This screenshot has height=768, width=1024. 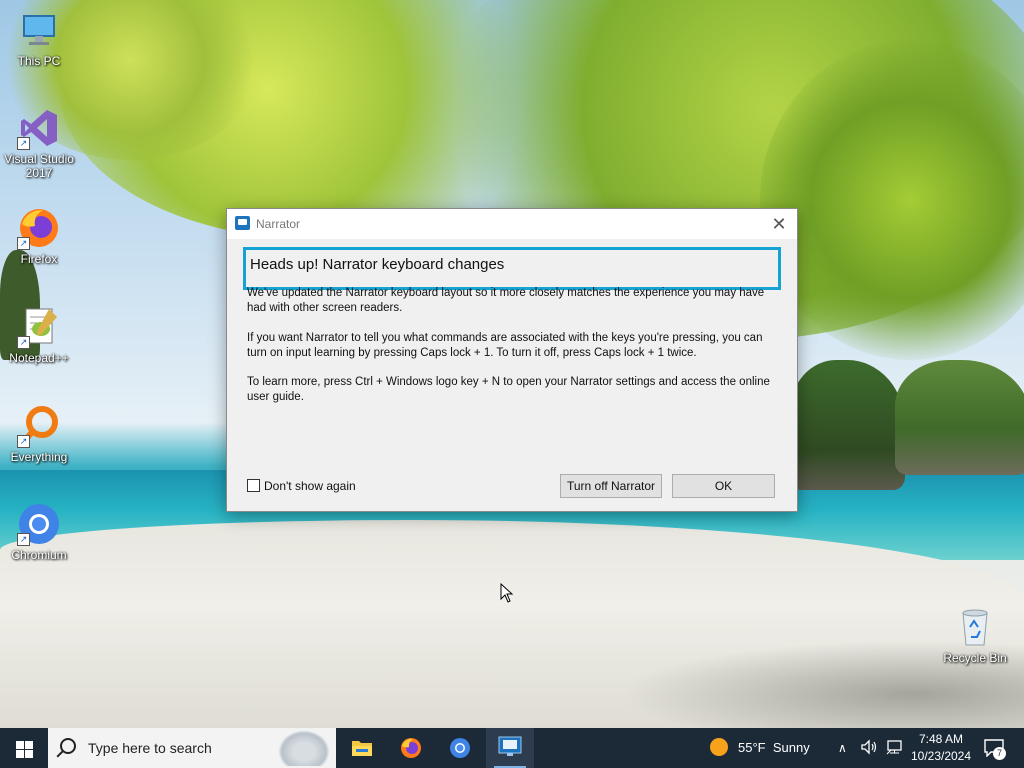 I want to click on start-button, so click(x=24, y=748).